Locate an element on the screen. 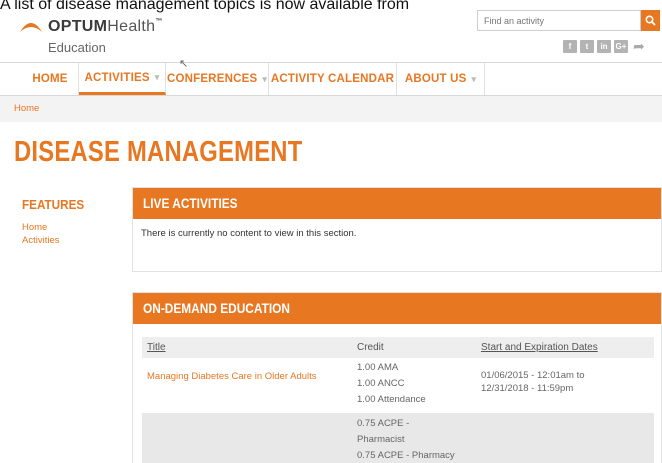 This screenshot has width=662, height=463. logo-wordmark: OPTUMHealth™ is located at coordinates (105, 26).